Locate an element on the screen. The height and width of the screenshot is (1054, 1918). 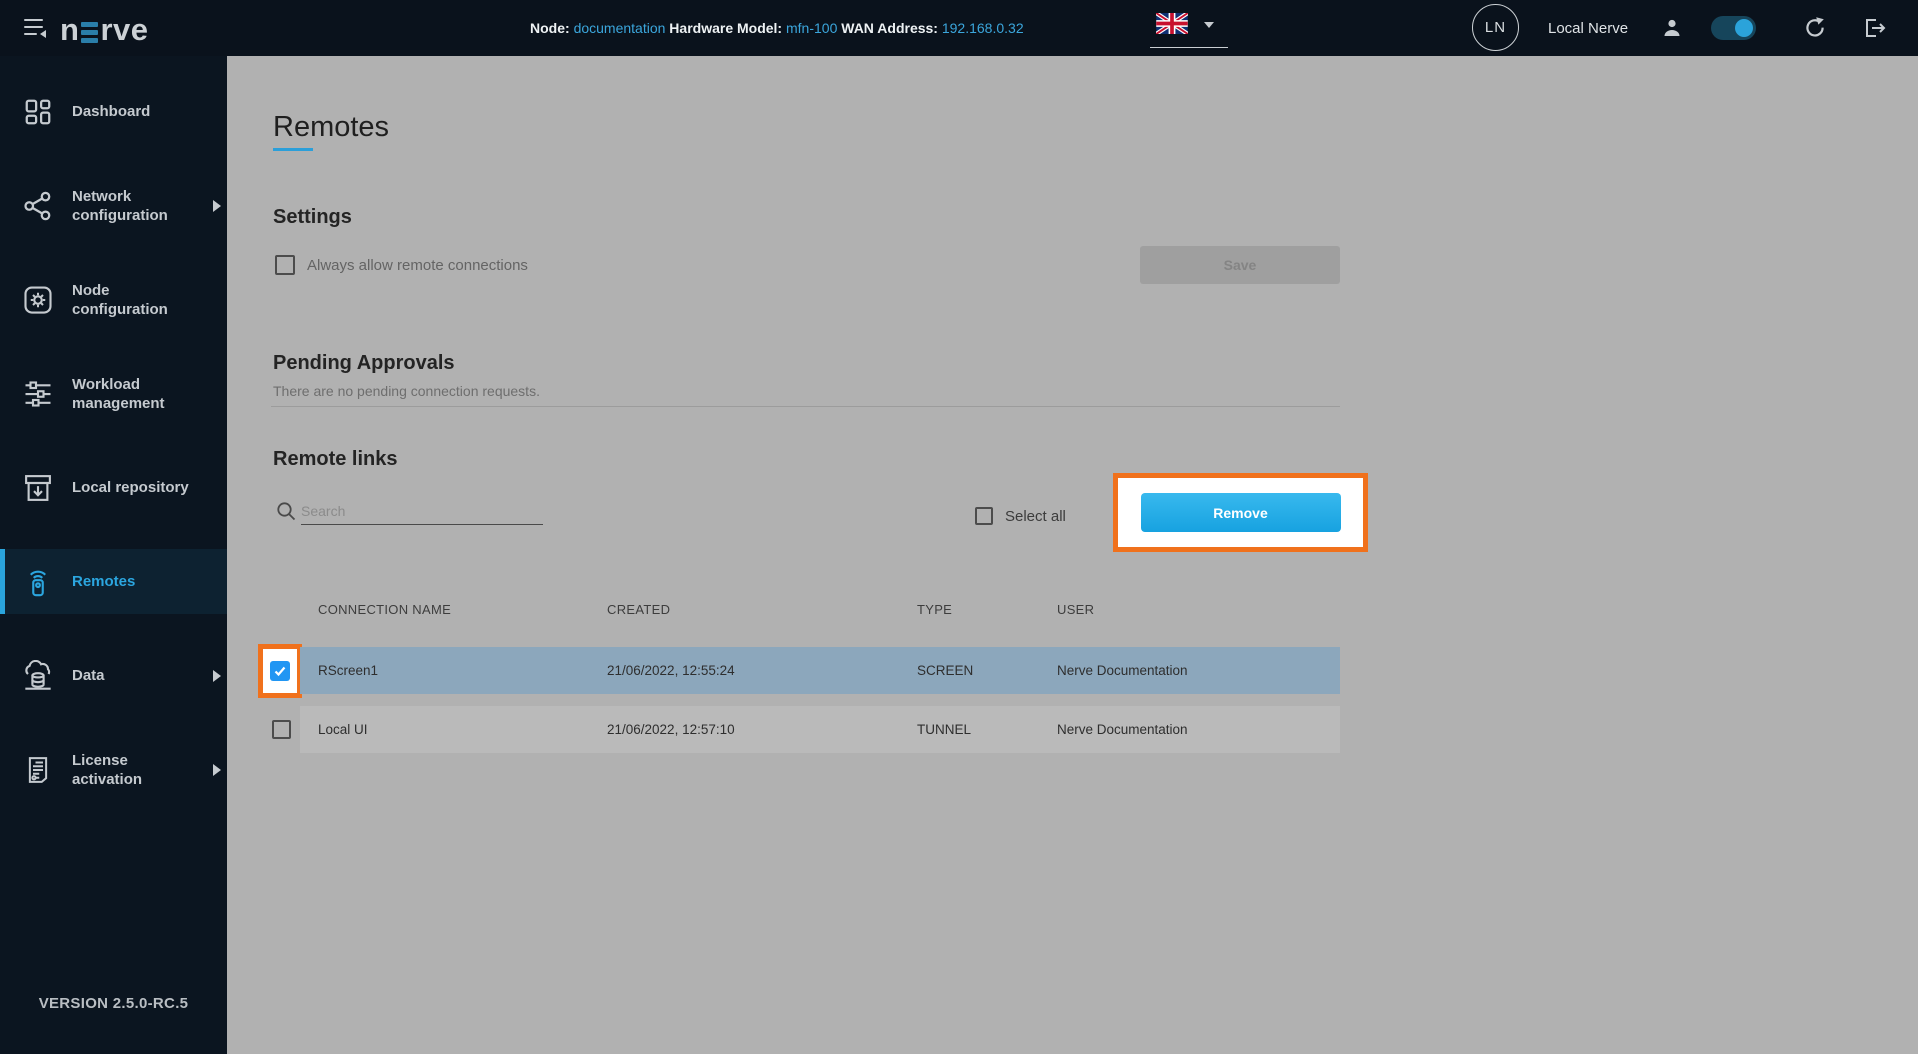
row-checkbox-highlight is located at coordinates (280, 671).